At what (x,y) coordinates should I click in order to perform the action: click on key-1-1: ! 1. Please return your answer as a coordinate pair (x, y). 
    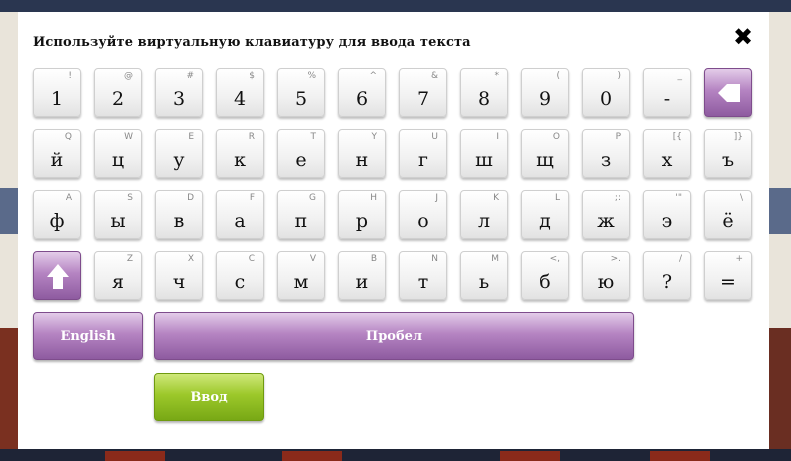
    Looking at the image, I should click on (57, 92).